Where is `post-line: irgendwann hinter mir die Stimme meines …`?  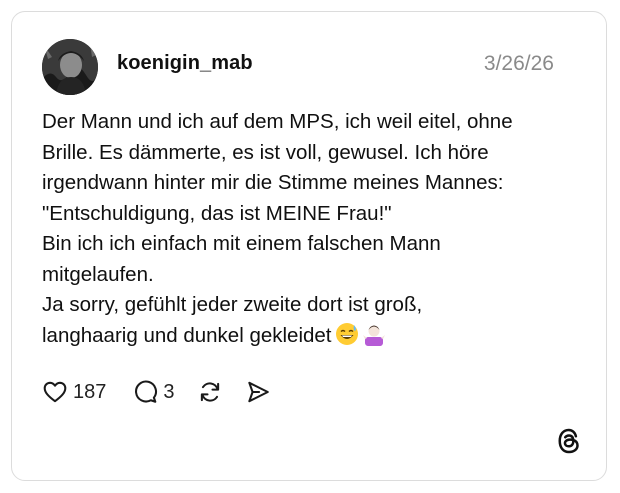
post-line: irgendwann hinter mir die Stimme meines … is located at coordinates (273, 182).